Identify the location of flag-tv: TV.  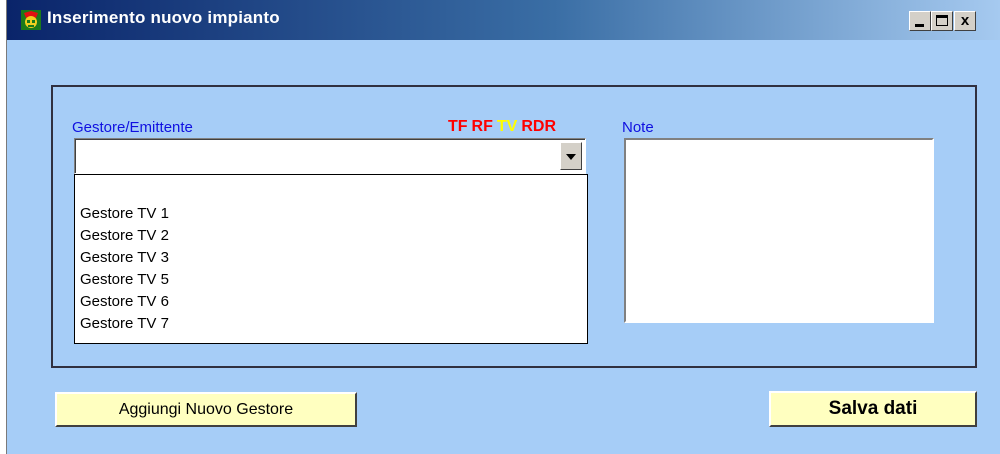
(507, 126).